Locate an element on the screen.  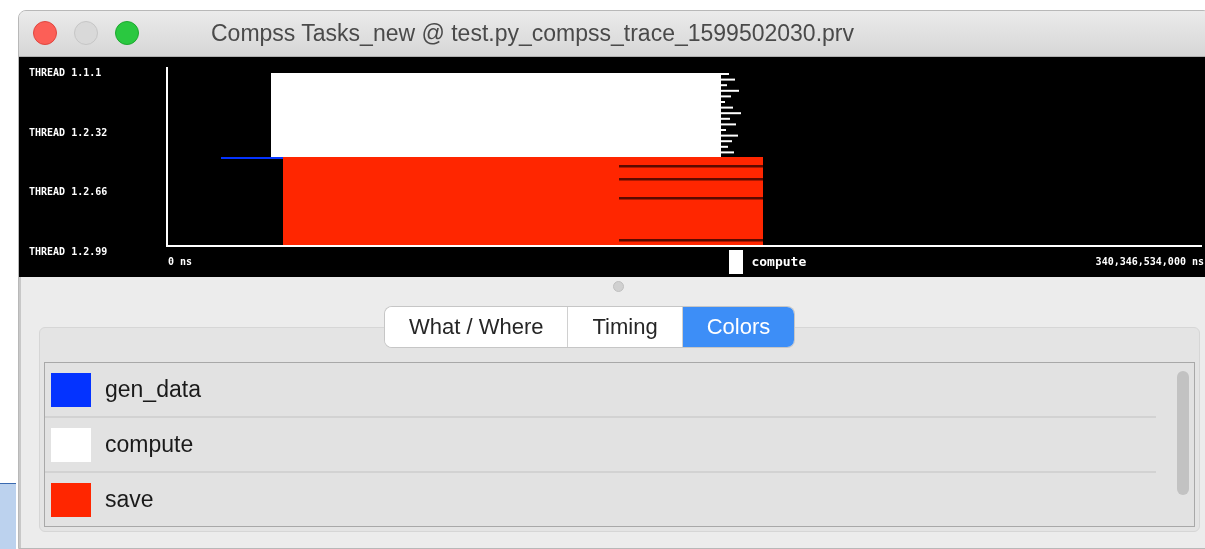
zoom-button is located at coordinates (127, 33).